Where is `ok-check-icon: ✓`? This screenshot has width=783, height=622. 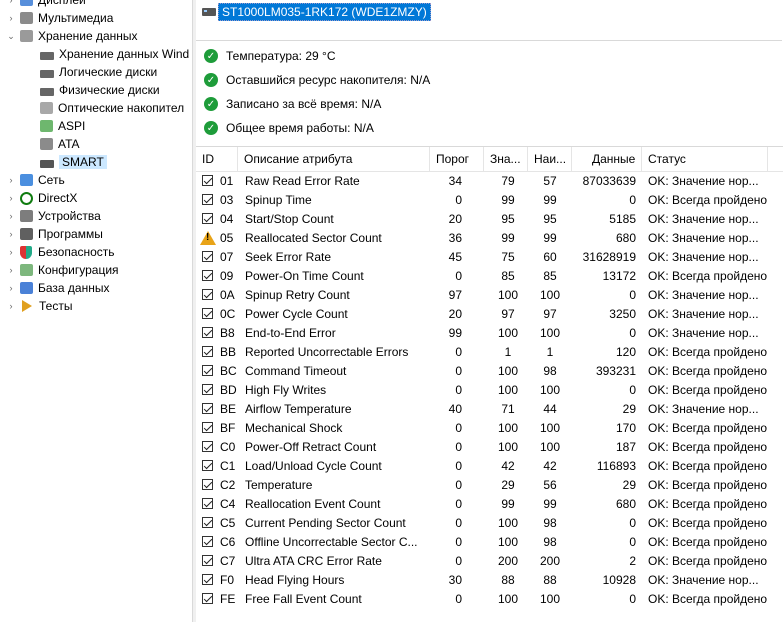
ok-check-icon: ✓ is located at coordinates (211, 128).